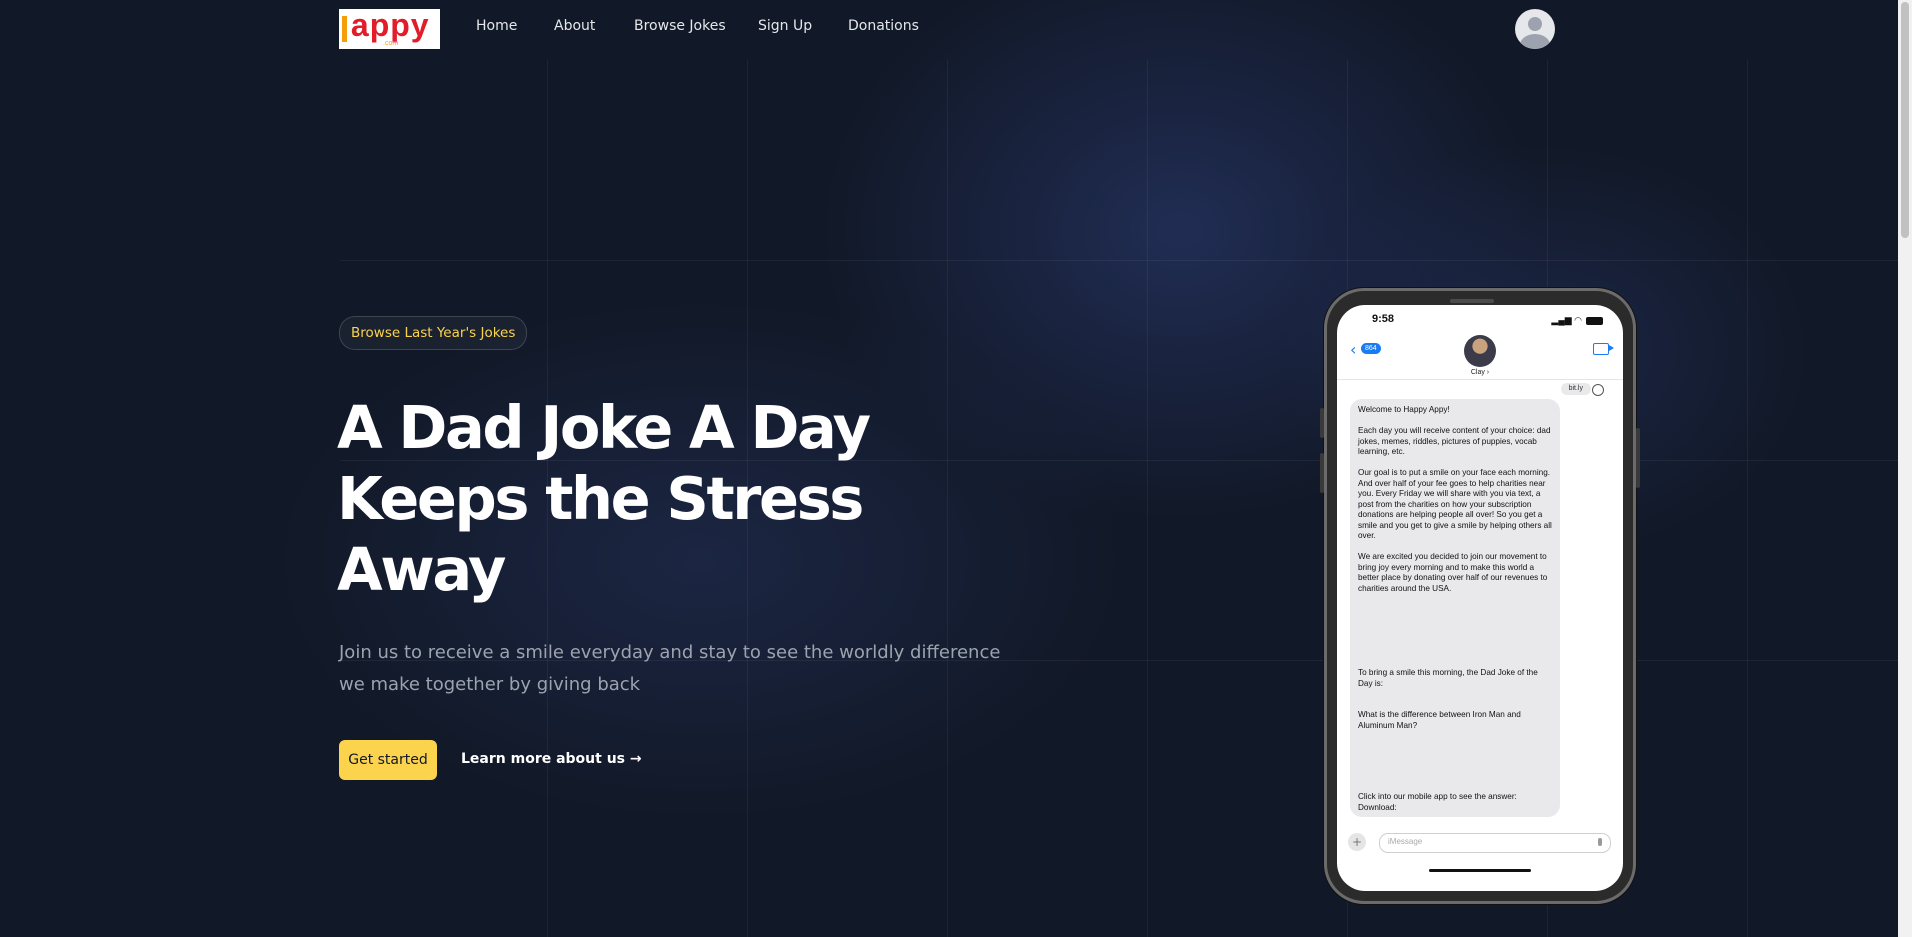 This screenshot has width=1912, height=937. I want to click on back-chevron-icon: ‹, so click(1353, 349).